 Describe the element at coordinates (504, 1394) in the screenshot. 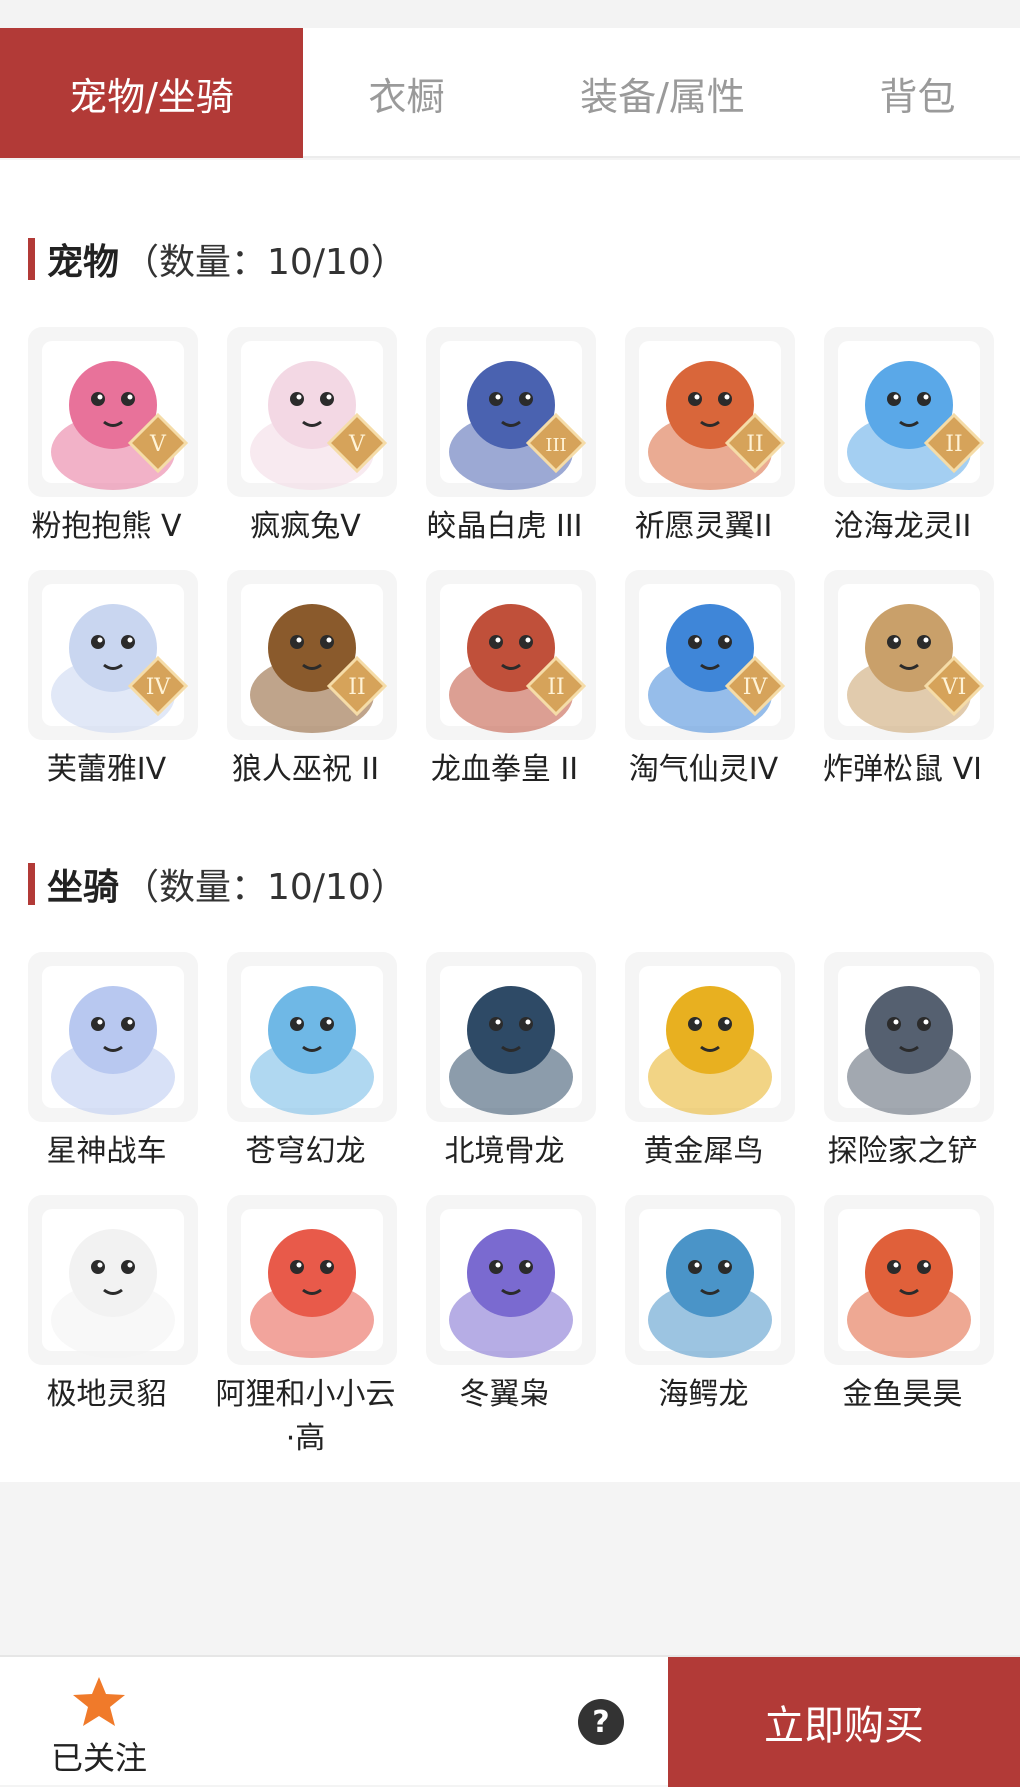

I see `mount-name: 冬翼枭` at that location.